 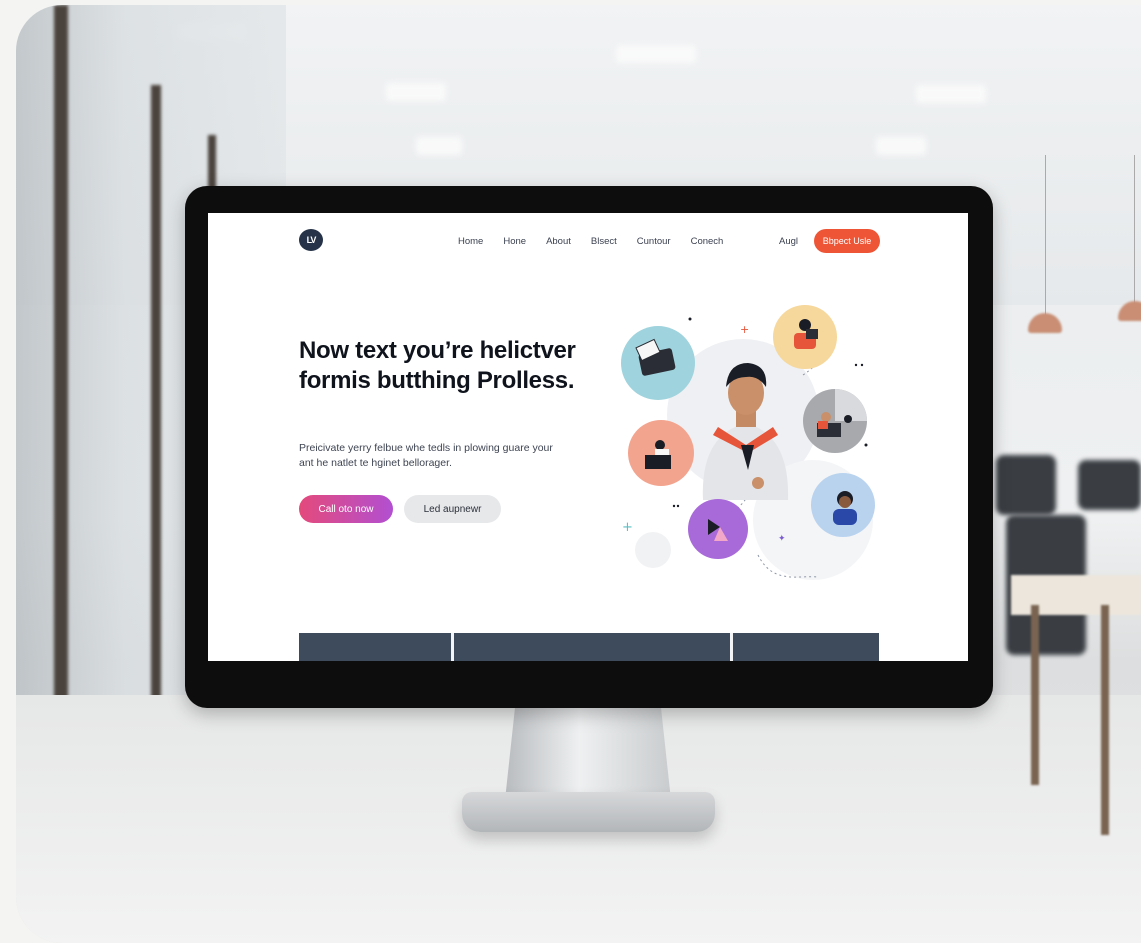 What do you see at coordinates (1109, 485) in the screenshot?
I see `office-monitor` at bounding box center [1109, 485].